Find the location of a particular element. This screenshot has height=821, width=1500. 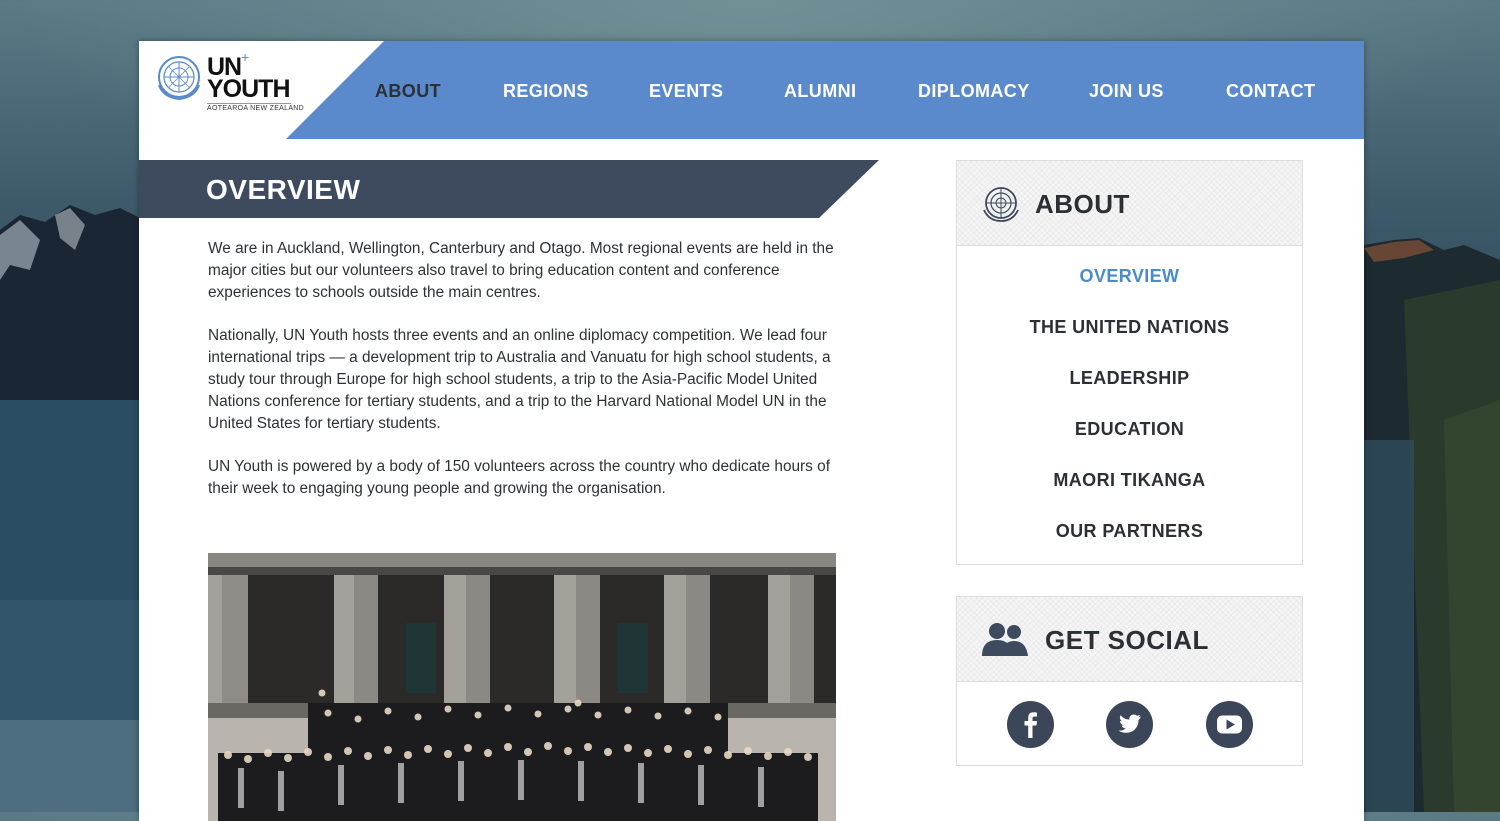

sidebar-link-overview: OVERVIEW is located at coordinates (1129, 276).